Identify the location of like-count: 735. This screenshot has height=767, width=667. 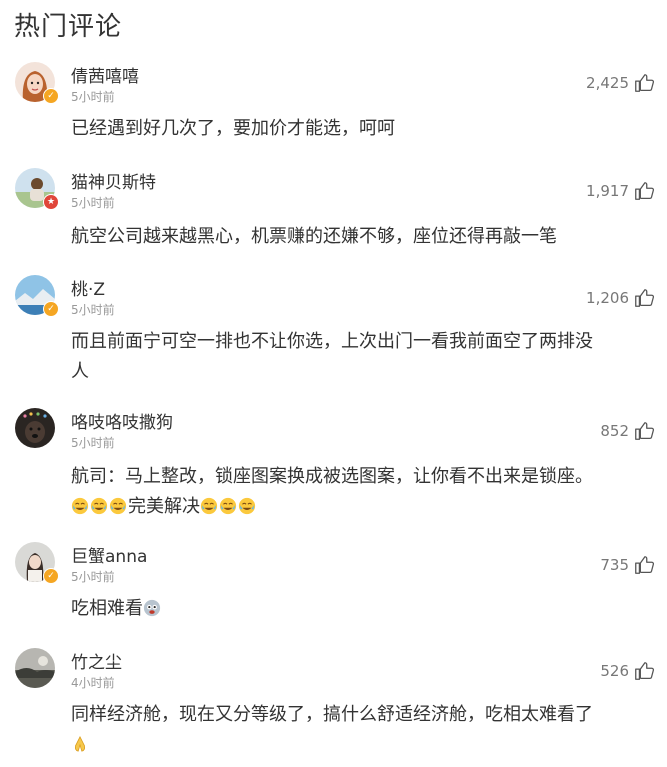
(614, 565).